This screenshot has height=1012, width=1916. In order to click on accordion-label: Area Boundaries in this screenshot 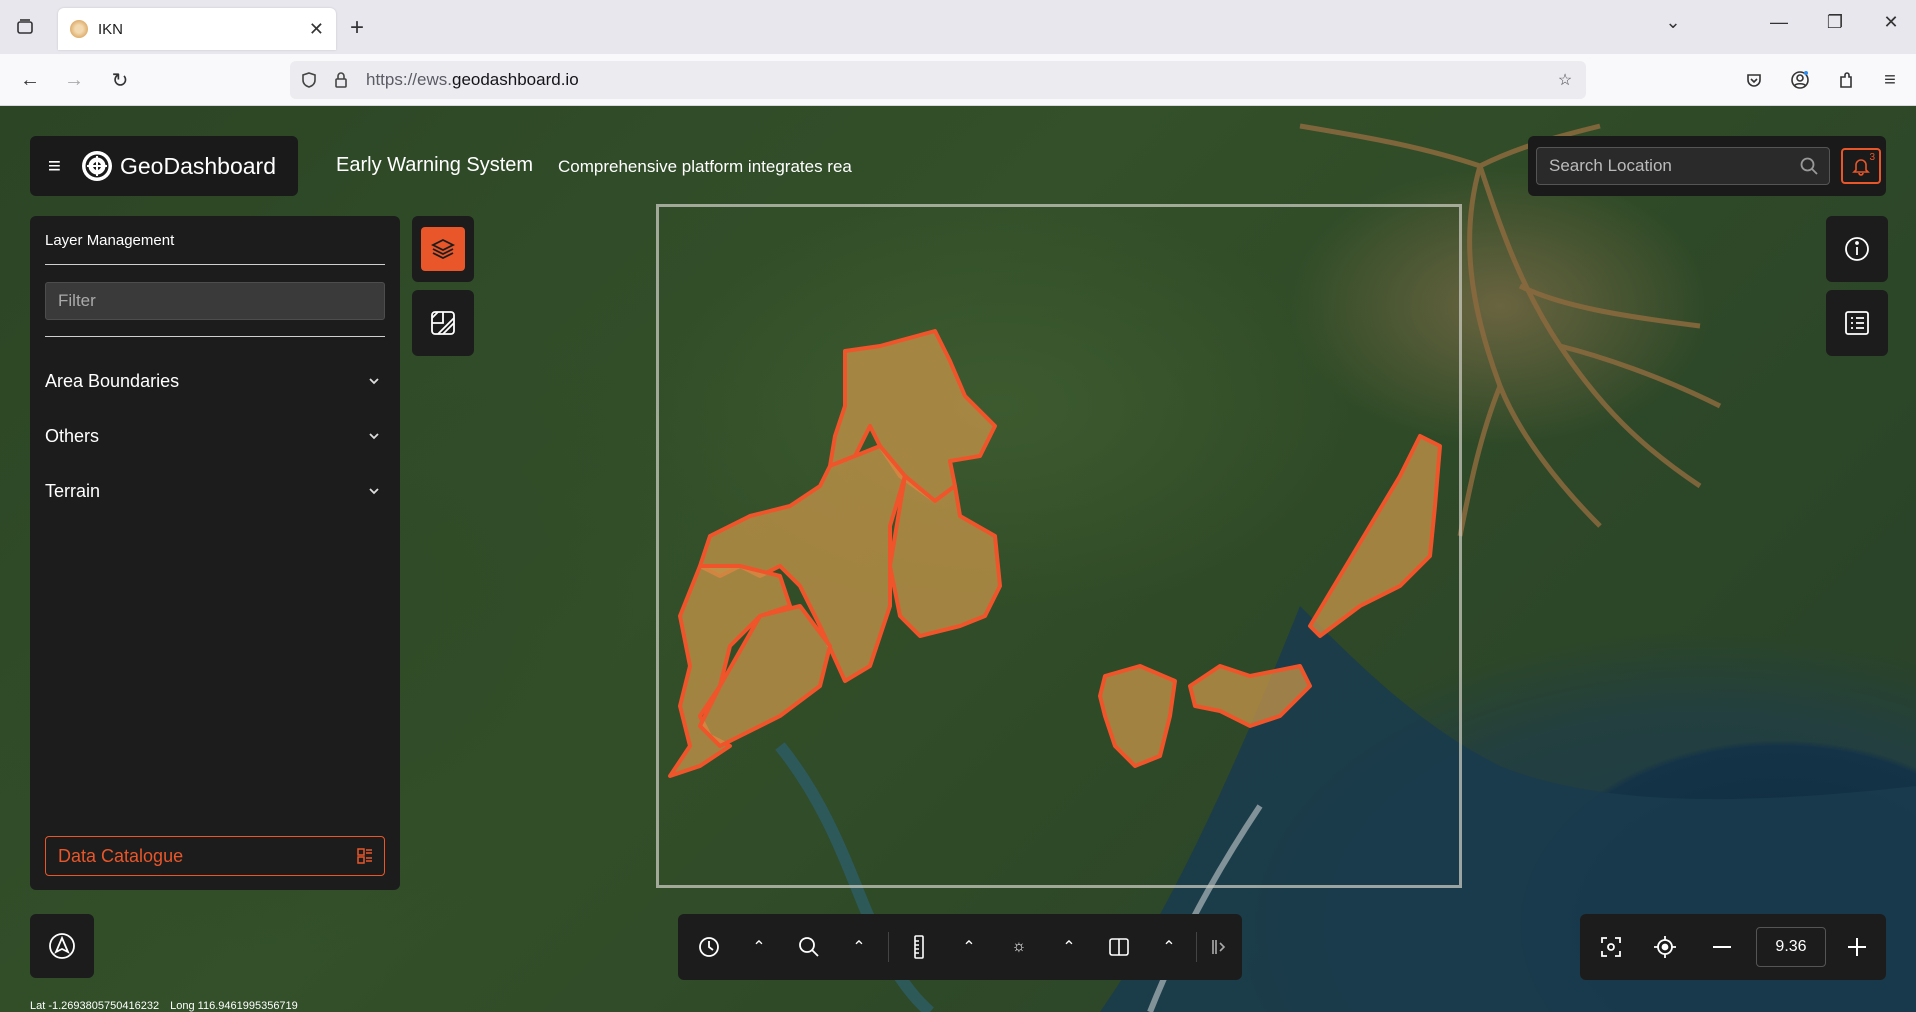, I will do `click(112, 380)`.